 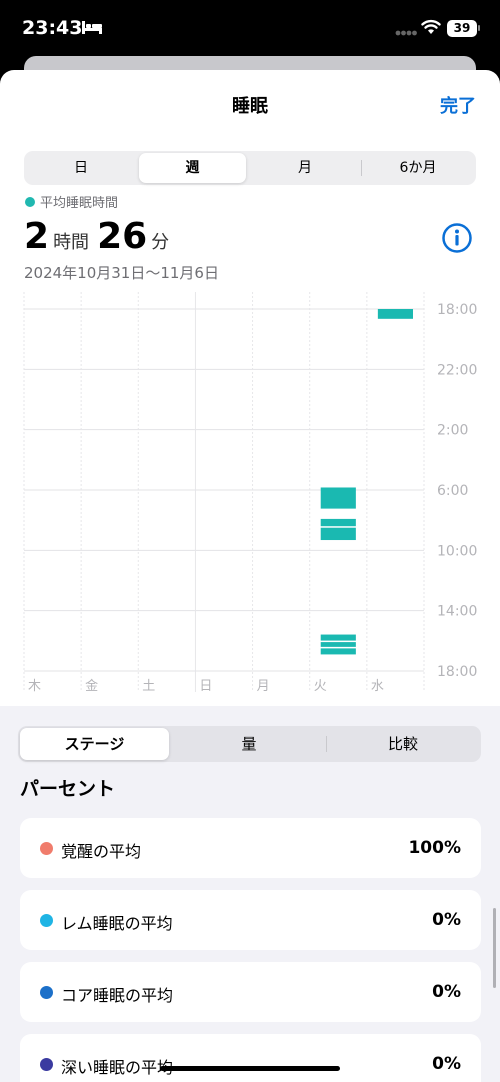 I want to click on tab-week: 週, so click(x=192, y=168).